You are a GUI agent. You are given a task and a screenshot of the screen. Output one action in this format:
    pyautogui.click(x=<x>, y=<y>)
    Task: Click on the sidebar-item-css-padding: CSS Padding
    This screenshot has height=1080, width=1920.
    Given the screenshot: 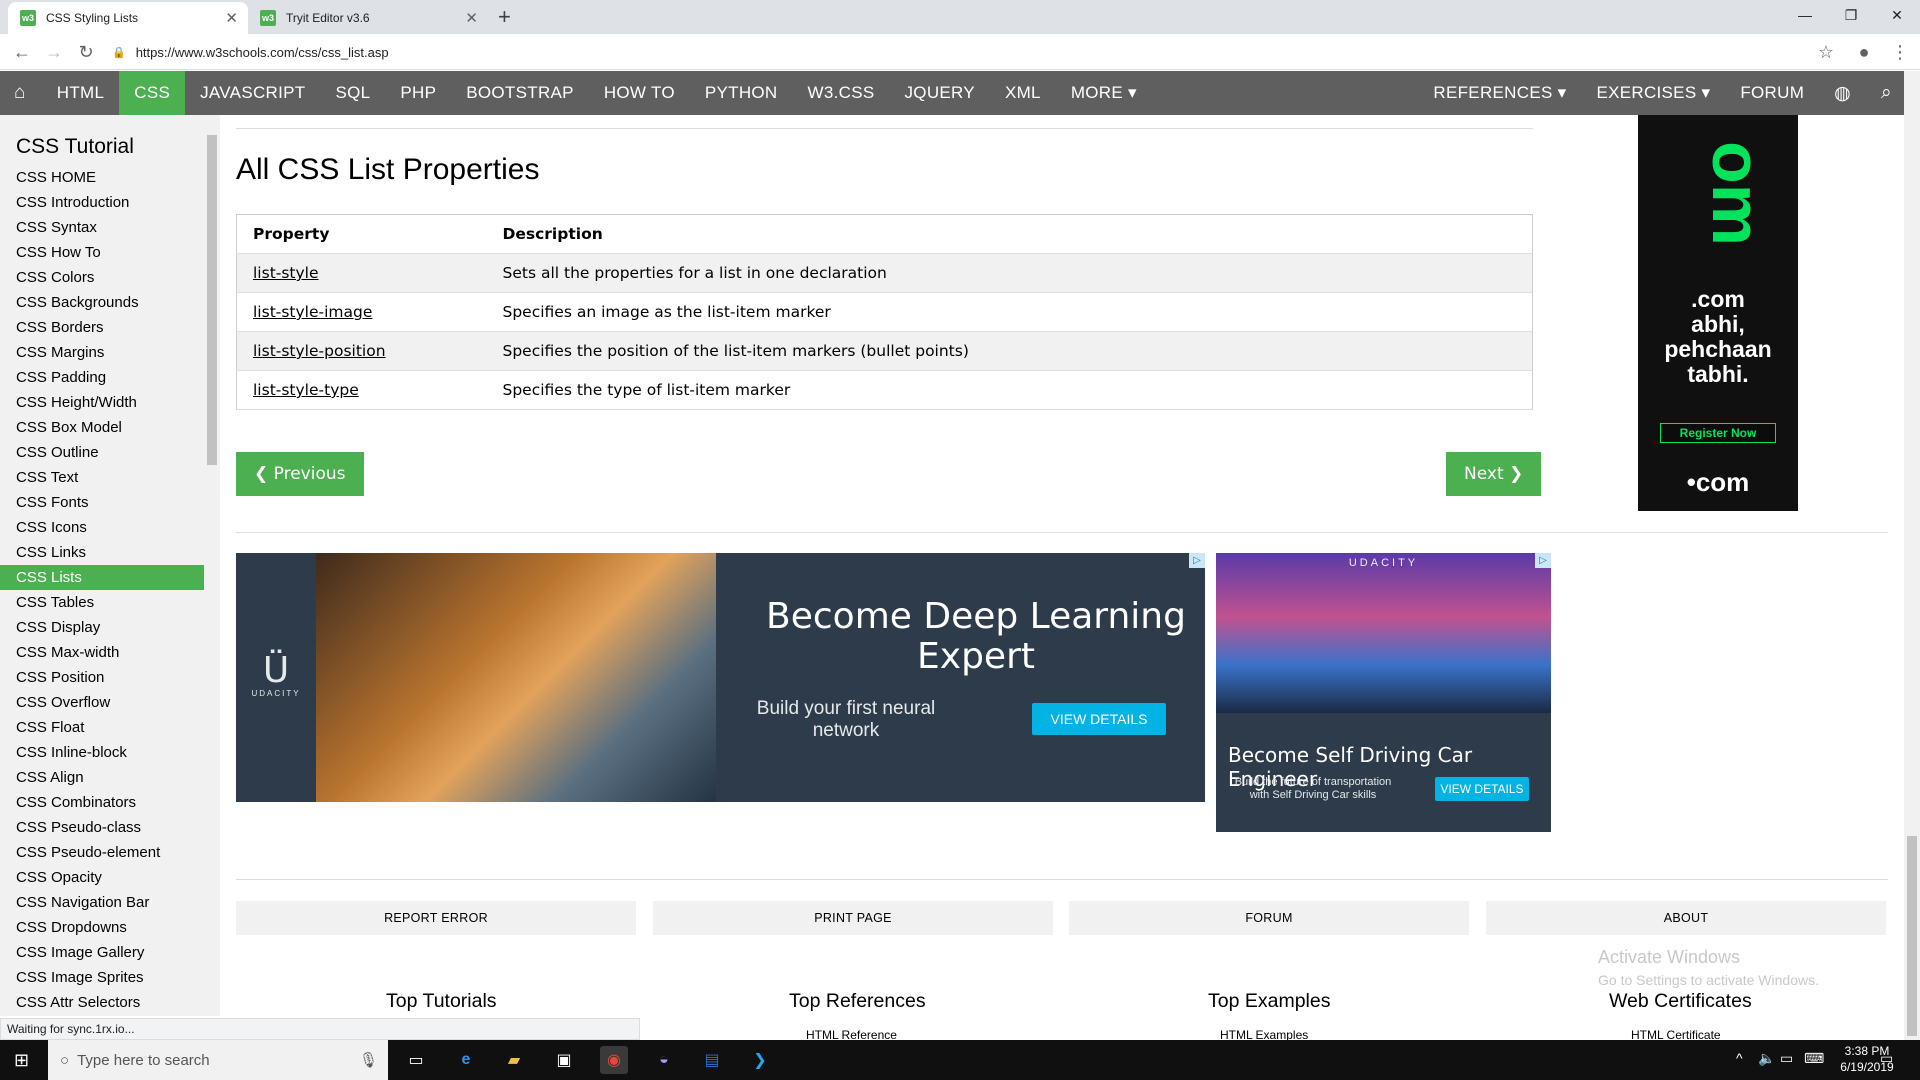 What is the action you would take?
    pyautogui.click(x=102, y=377)
    